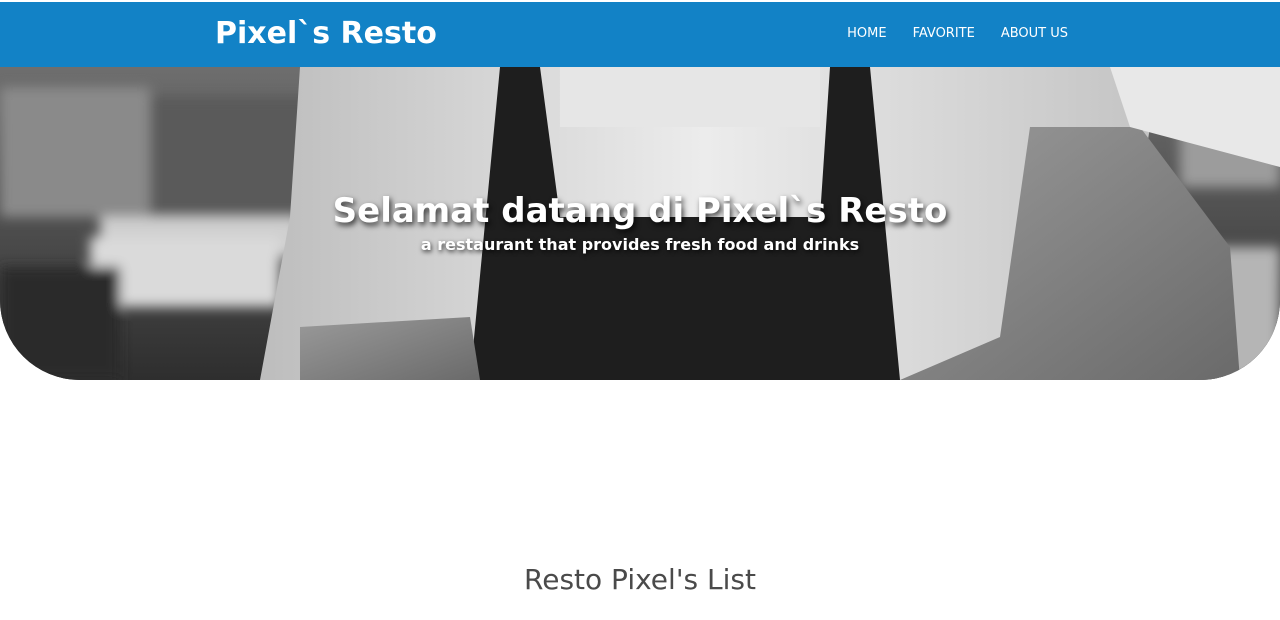  What do you see at coordinates (640, 211) in the screenshot?
I see `hero-title: Selamat datang di Pixel`s Resto` at bounding box center [640, 211].